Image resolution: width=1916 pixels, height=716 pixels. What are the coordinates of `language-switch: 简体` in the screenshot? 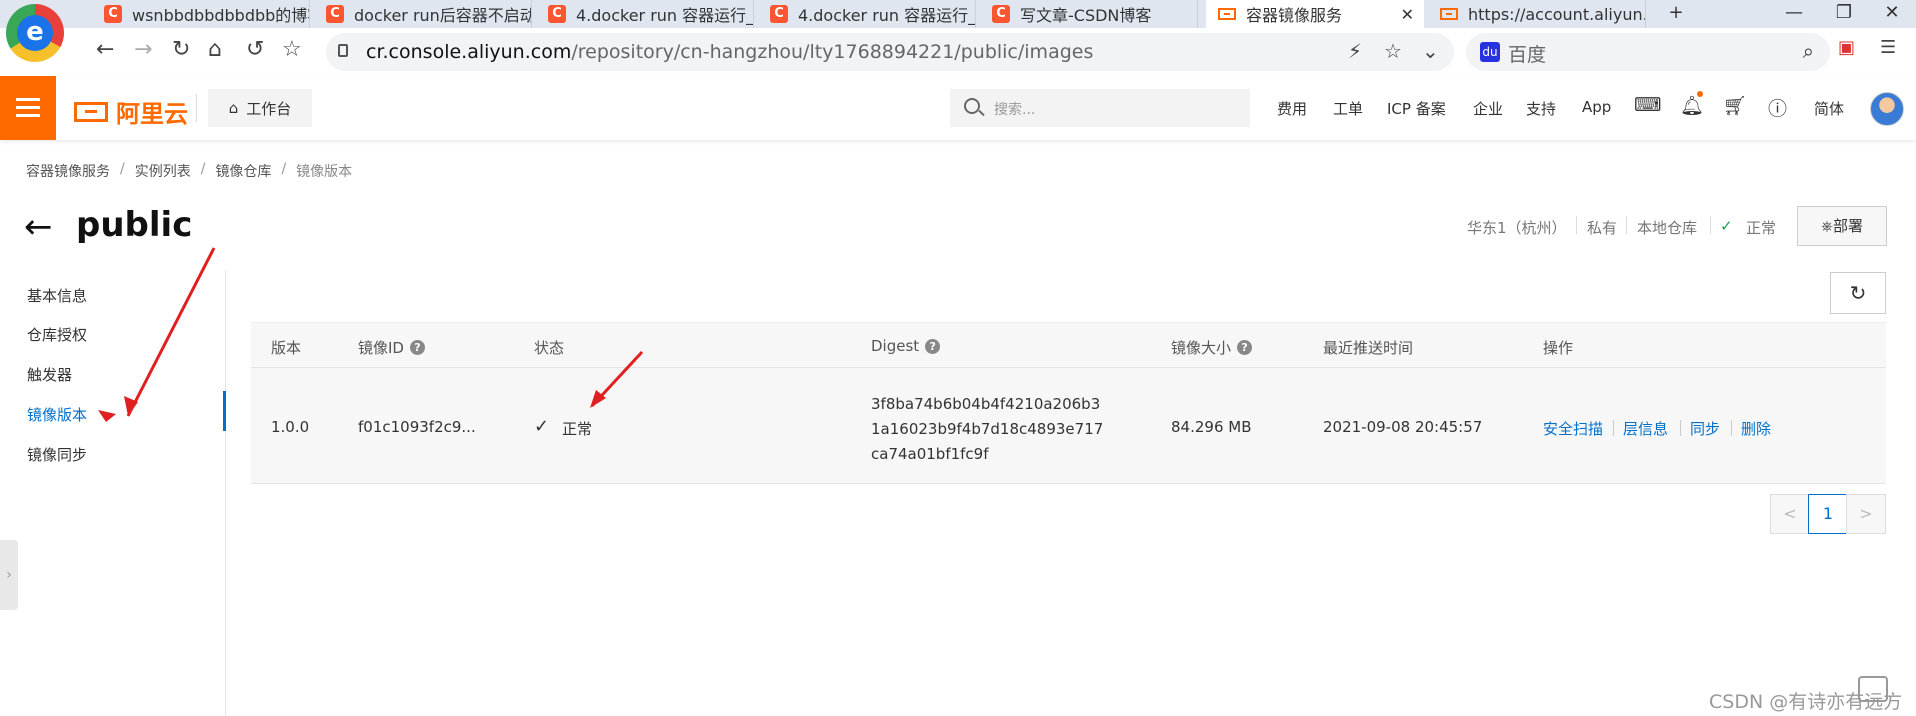 It's located at (1829, 108).